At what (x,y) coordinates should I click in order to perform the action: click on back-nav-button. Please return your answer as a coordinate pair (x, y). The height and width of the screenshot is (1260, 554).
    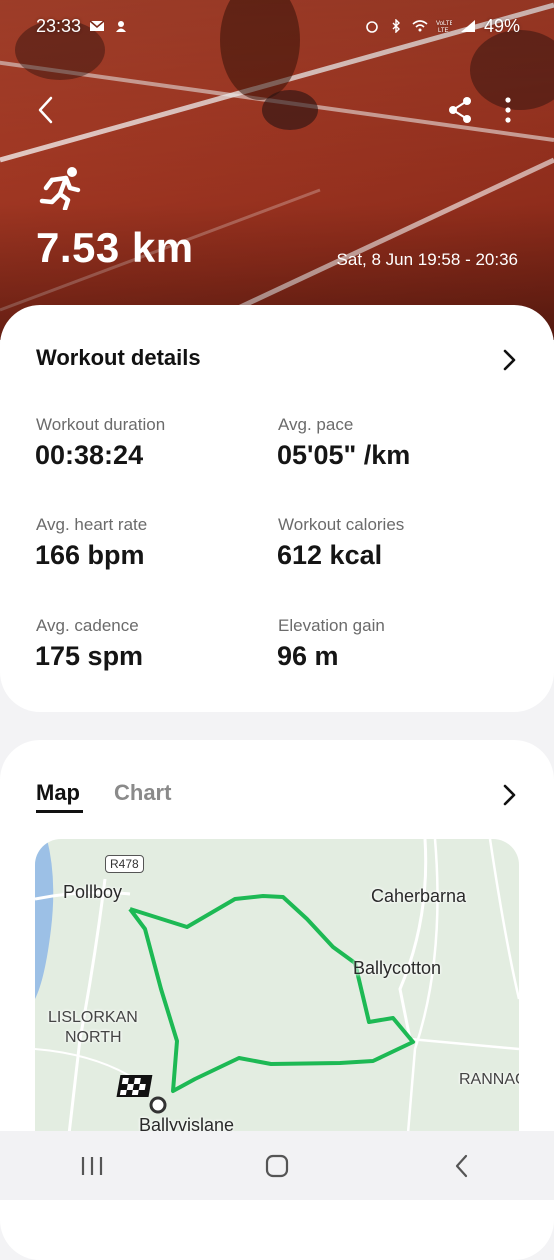
    Looking at the image, I should click on (462, 1166).